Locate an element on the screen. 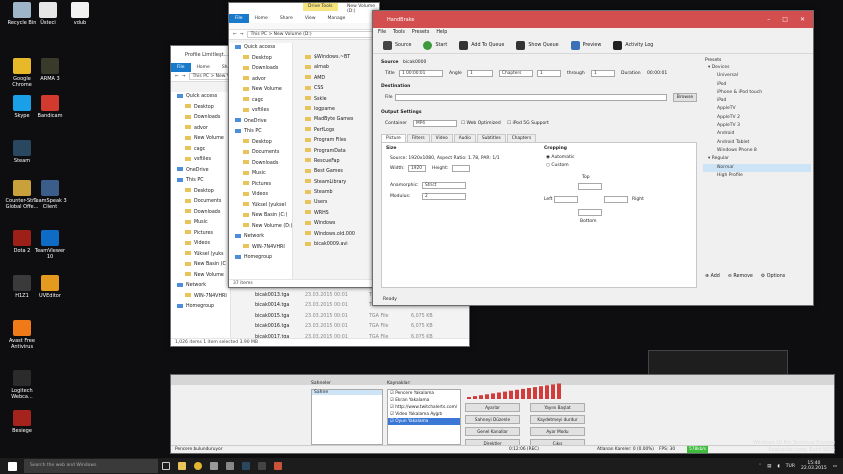 This screenshot has height=474, width=843. add-to-queue-button: Add To Queue is located at coordinates (481, 45).